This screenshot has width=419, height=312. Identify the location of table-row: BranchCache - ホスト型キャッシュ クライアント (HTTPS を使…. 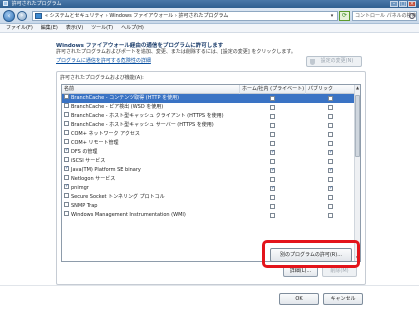
(209, 116).